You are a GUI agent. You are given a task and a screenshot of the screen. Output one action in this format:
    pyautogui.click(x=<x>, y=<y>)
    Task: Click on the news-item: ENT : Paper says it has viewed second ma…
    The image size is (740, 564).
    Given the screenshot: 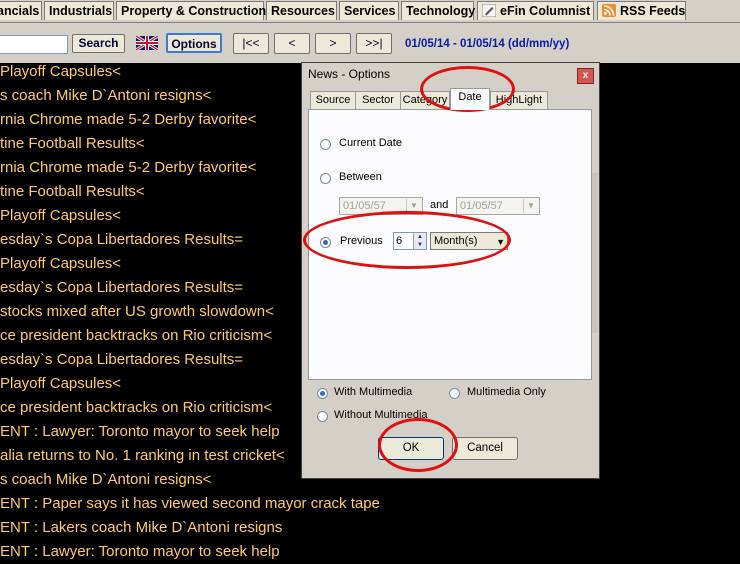 What is the action you would take?
    pyautogui.click(x=370, y=504)
    